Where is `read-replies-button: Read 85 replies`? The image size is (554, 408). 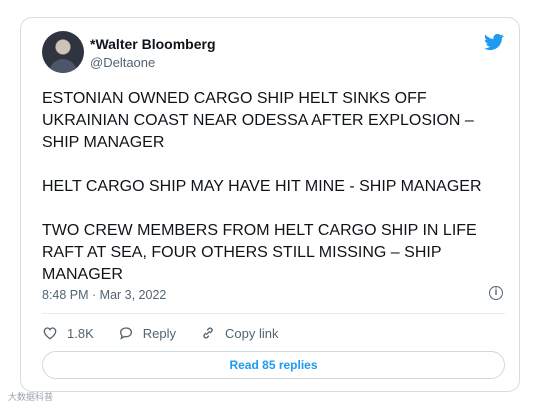 read-replies-button: Read 85 replies is located at coordinates (273, 365).